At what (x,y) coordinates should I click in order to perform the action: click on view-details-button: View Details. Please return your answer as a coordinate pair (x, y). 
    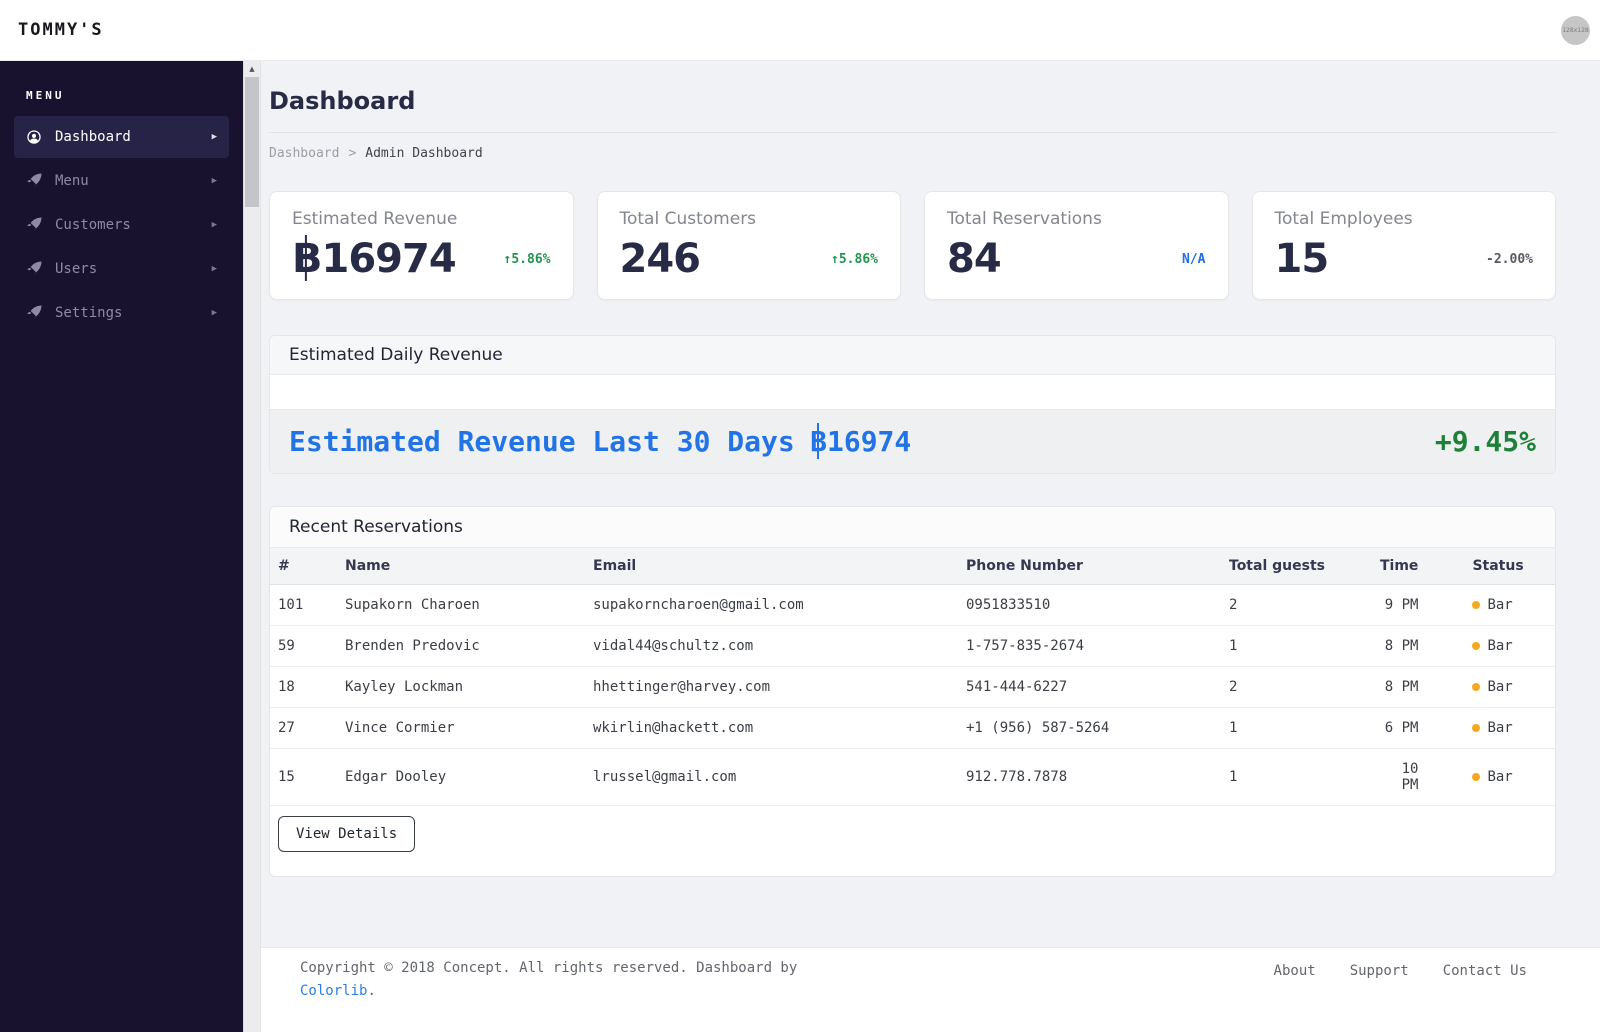
    Looking at the image, I should click on (347, 834).